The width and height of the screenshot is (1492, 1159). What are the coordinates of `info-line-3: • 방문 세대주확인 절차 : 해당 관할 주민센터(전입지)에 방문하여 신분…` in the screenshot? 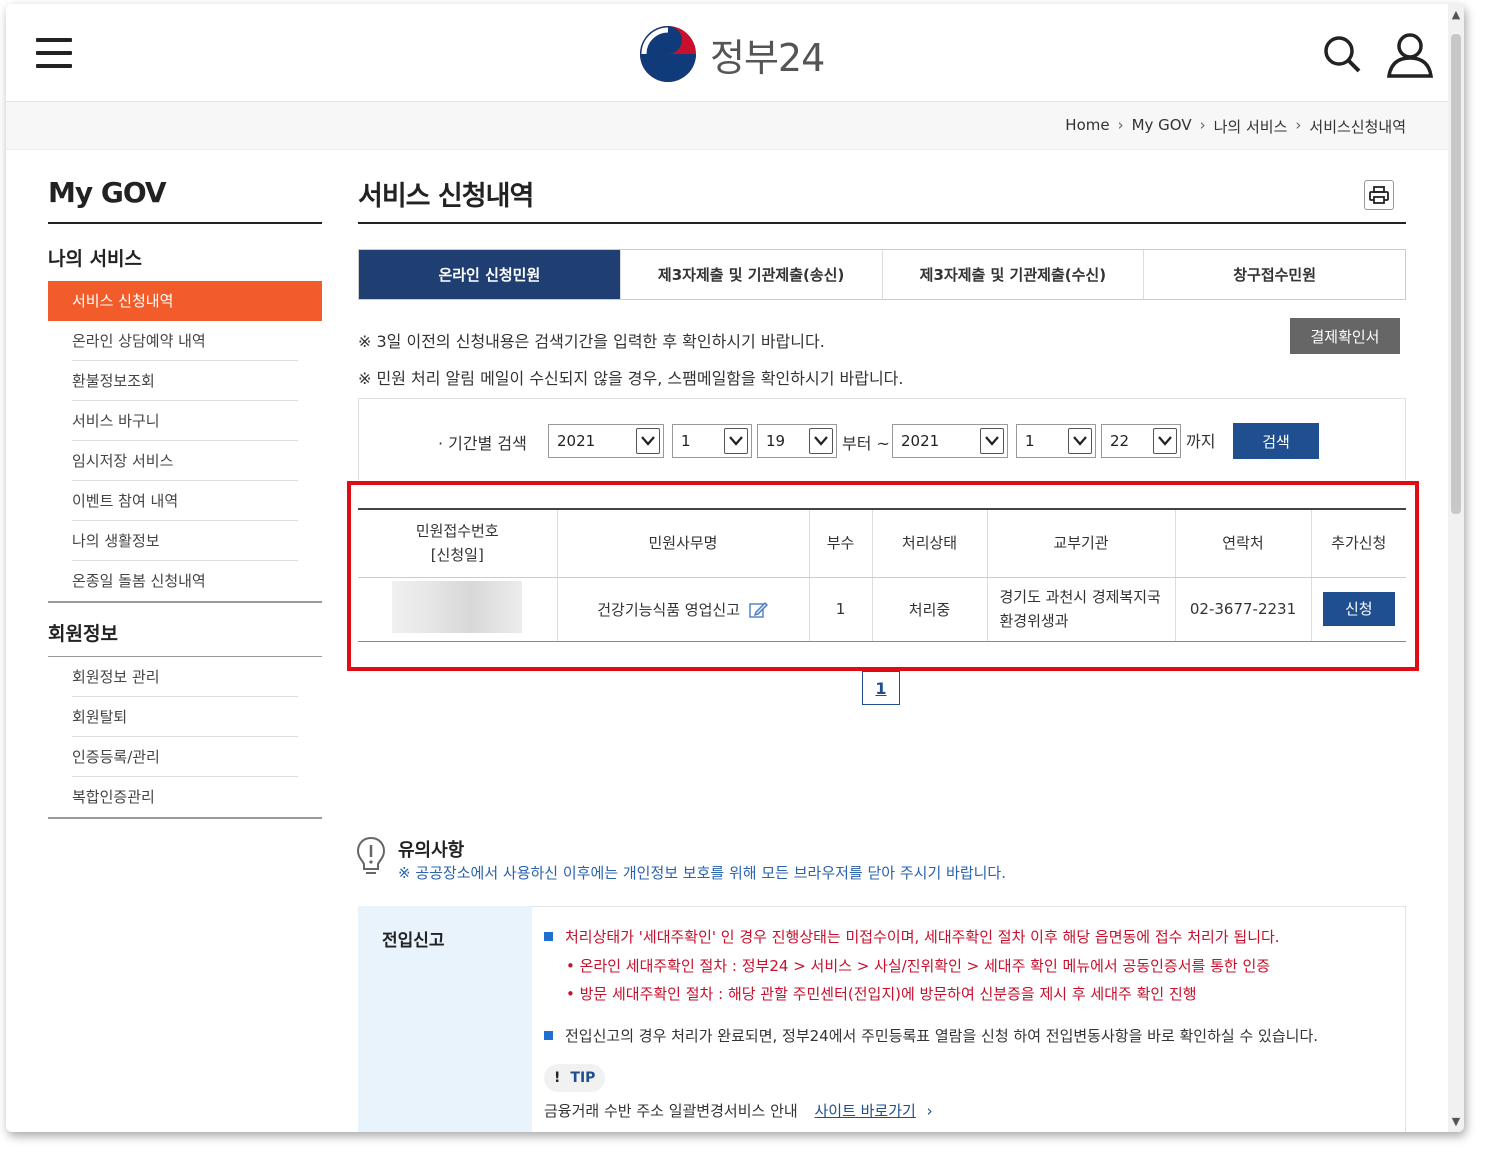 It's located at (881, 994).